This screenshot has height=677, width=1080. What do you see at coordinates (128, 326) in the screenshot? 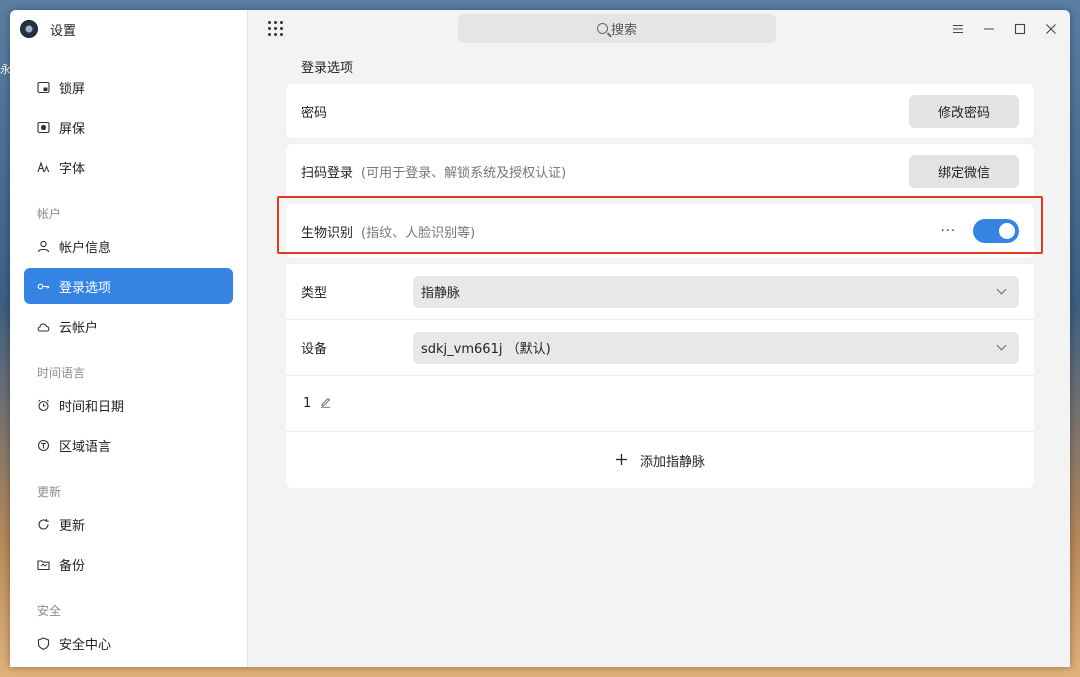
I see `sidebar-item-cloud-account: 云帐户` at bounding box center [128, 326].